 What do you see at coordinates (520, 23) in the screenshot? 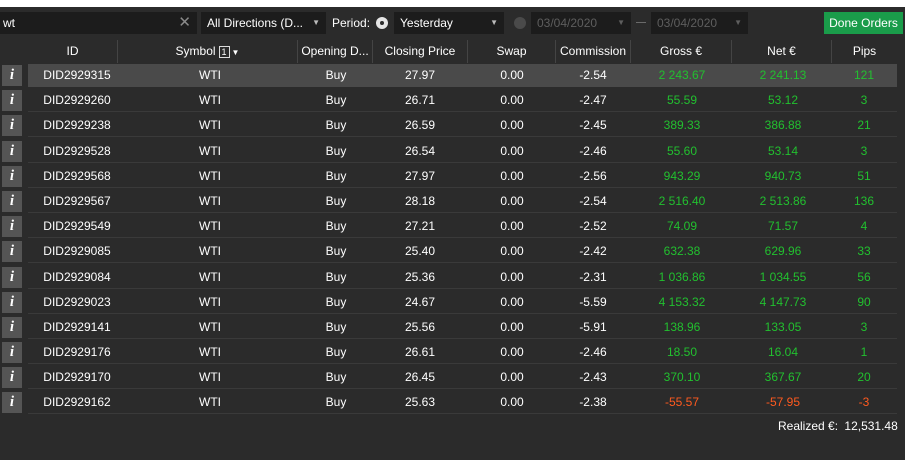
I see `date-range-radio` at bounding box center [520, 23].